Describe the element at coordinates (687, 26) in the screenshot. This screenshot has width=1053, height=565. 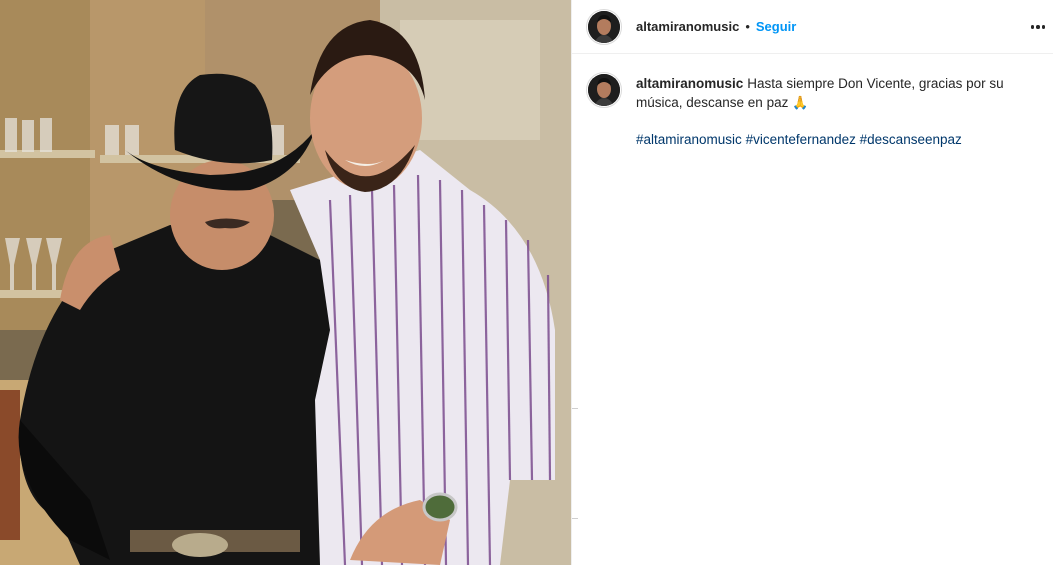
I see `author-username: altamiranomusic` at that location.